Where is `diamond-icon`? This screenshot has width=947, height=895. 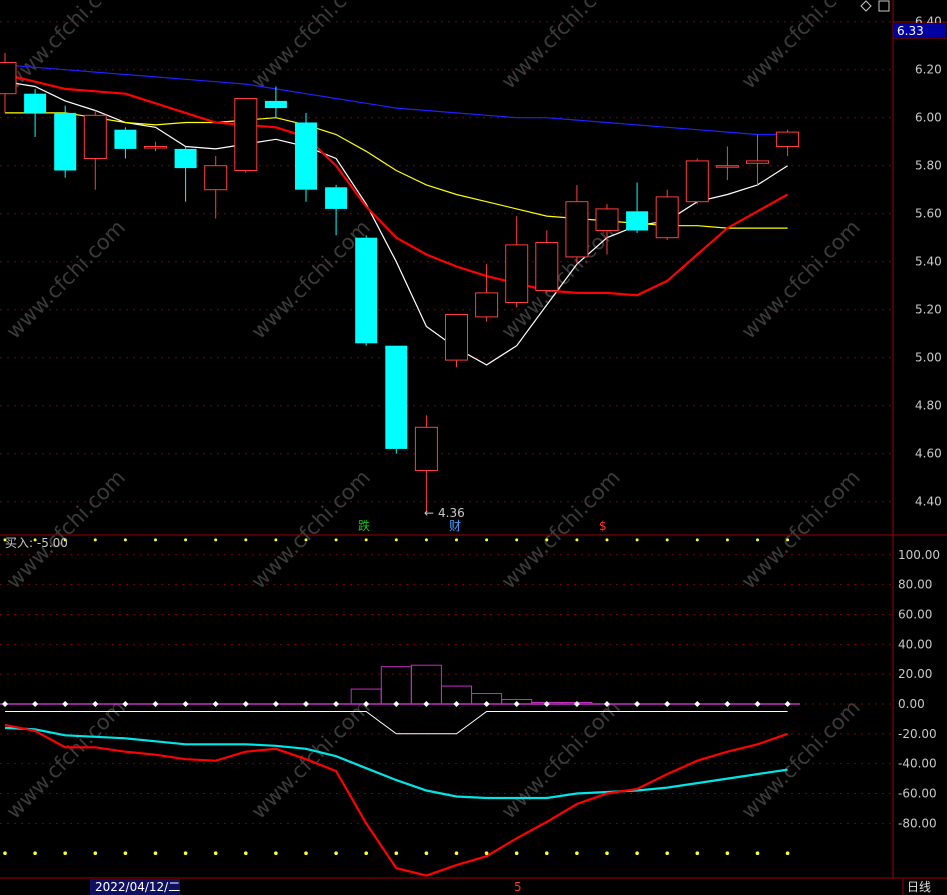
diamond-icon is located at coordinates (866, 6).